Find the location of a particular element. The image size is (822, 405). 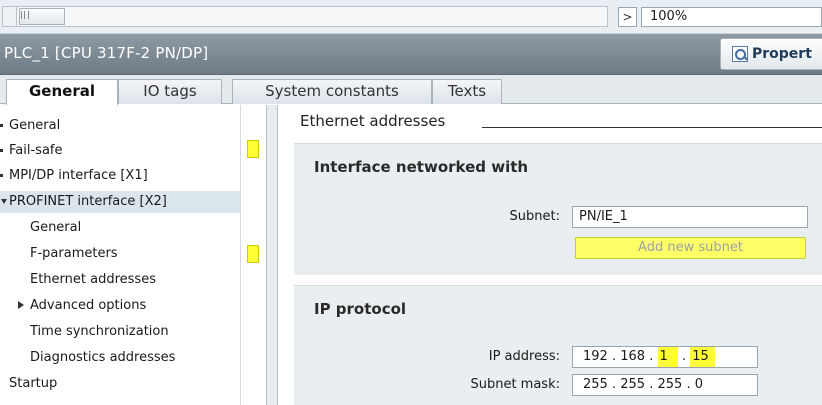

mask-octet-3: 255 is located at coordinates (670, 384).